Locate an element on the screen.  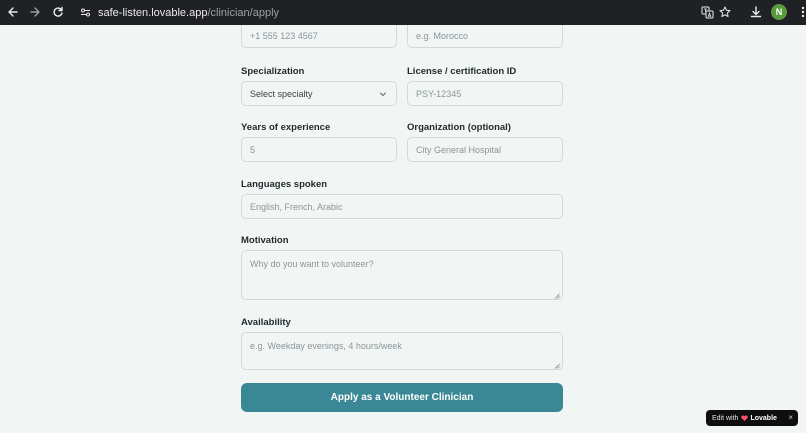
url-text: safe-listen.lovable.app/clinician/apply is located at coordinates (188, 13).